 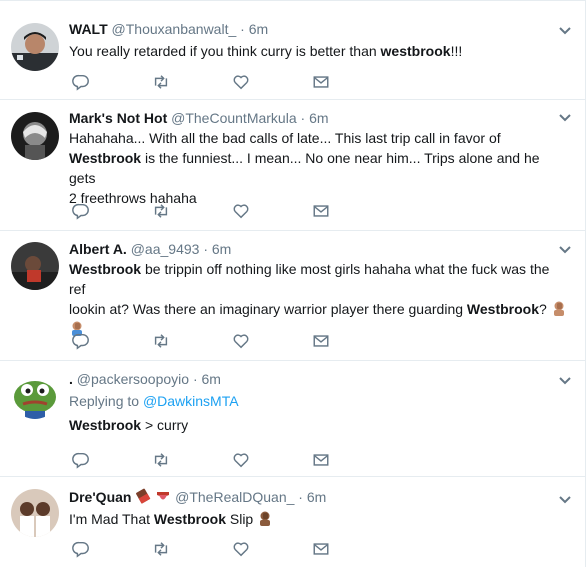 What do you see at coordinates (319, 249) in the screenshot?
I see `tweet-header: Albert A. @aa_9493 · 6m` at bounding box center [319, 249].